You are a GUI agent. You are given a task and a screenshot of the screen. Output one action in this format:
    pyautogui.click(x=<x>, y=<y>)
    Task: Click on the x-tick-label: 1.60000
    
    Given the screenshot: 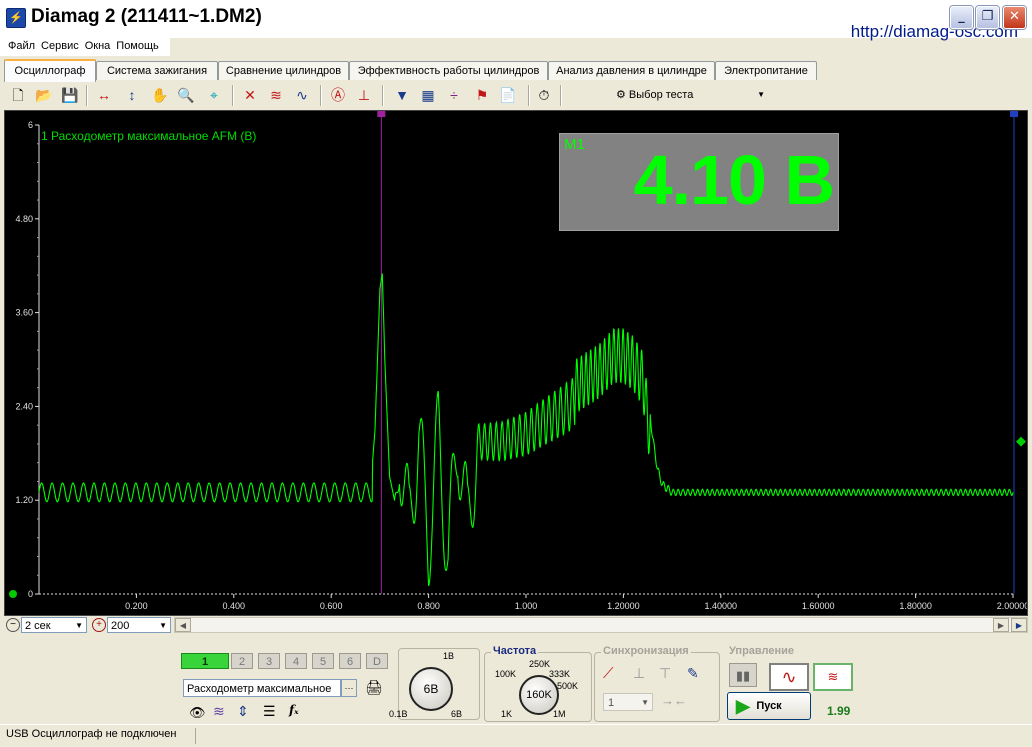 What is the action you would take?
    pyautogui.click(x=818, y=606)
    